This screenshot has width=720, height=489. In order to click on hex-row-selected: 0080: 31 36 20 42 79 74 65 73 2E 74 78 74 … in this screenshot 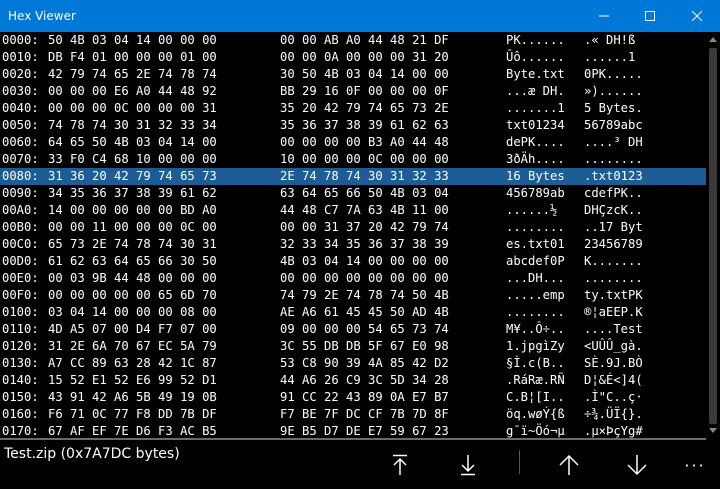, I will do `click(353, 176)`.